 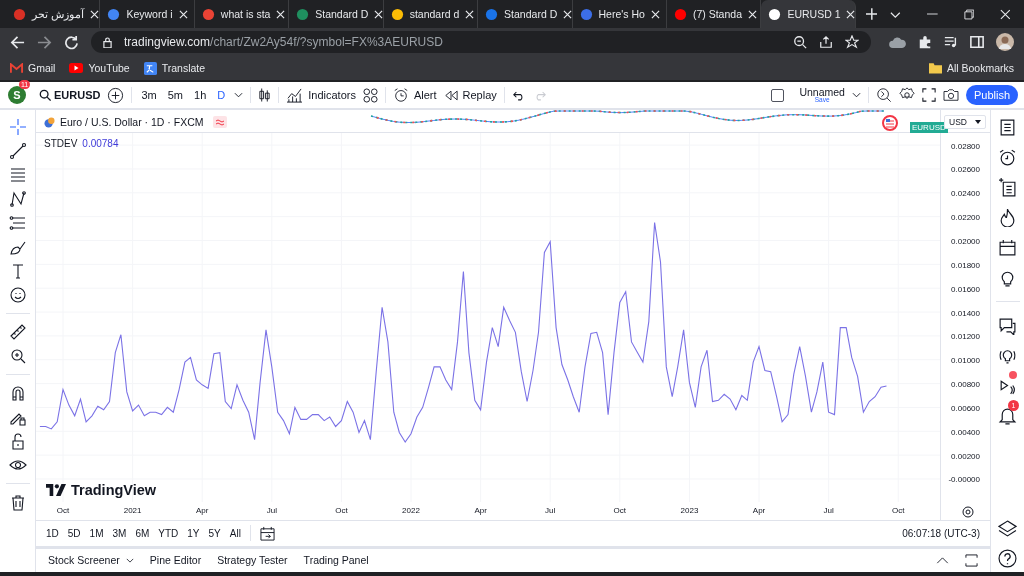 I want to click on templates-icon, so click(x=370, y=95).